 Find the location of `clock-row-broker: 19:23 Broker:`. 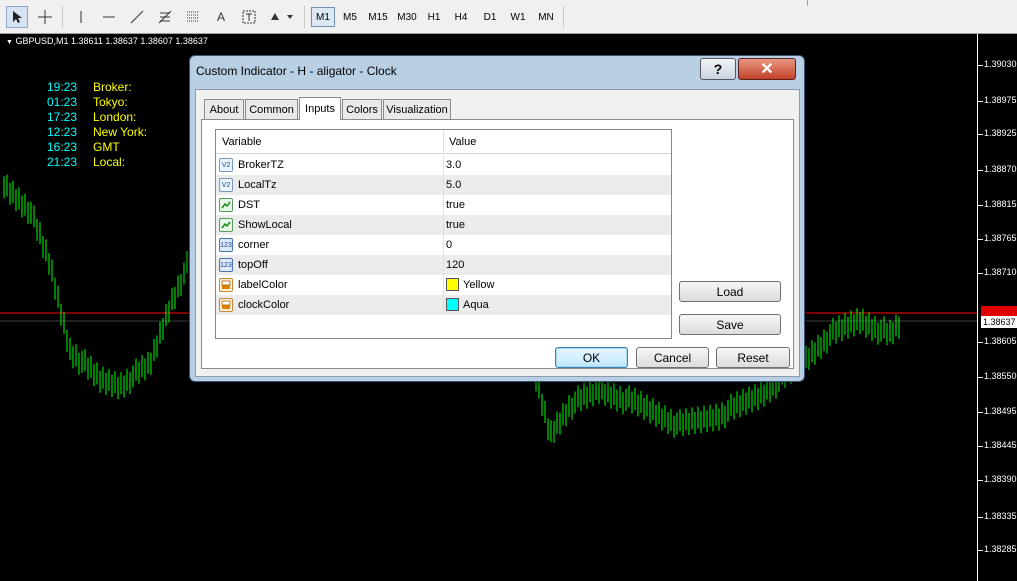

clock-row-broker: 19:23 Broker: is located at coordinates (97, 87).